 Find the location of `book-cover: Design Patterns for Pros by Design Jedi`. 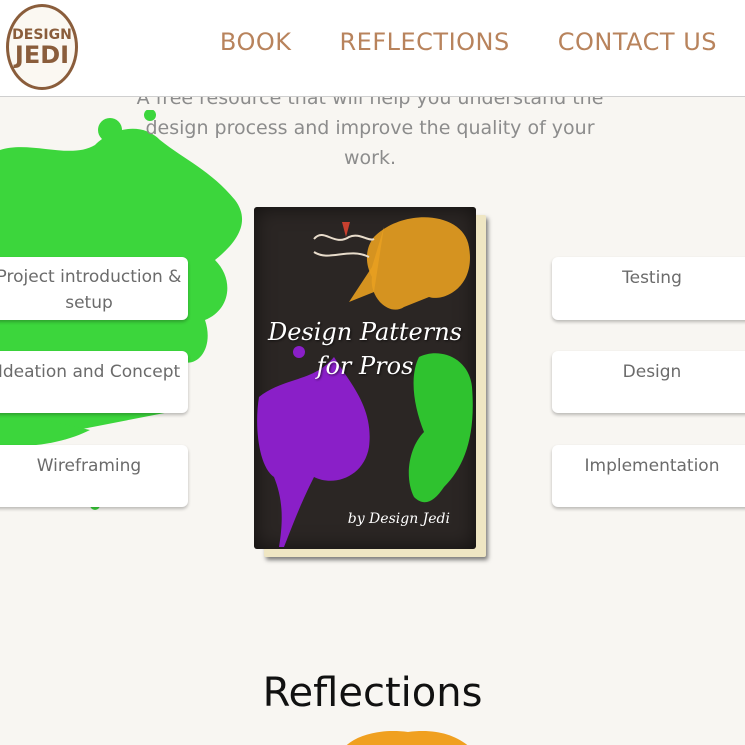

book-cover: Design Patterns for Pros by Design Jedi is located at coordinates (365, 378).